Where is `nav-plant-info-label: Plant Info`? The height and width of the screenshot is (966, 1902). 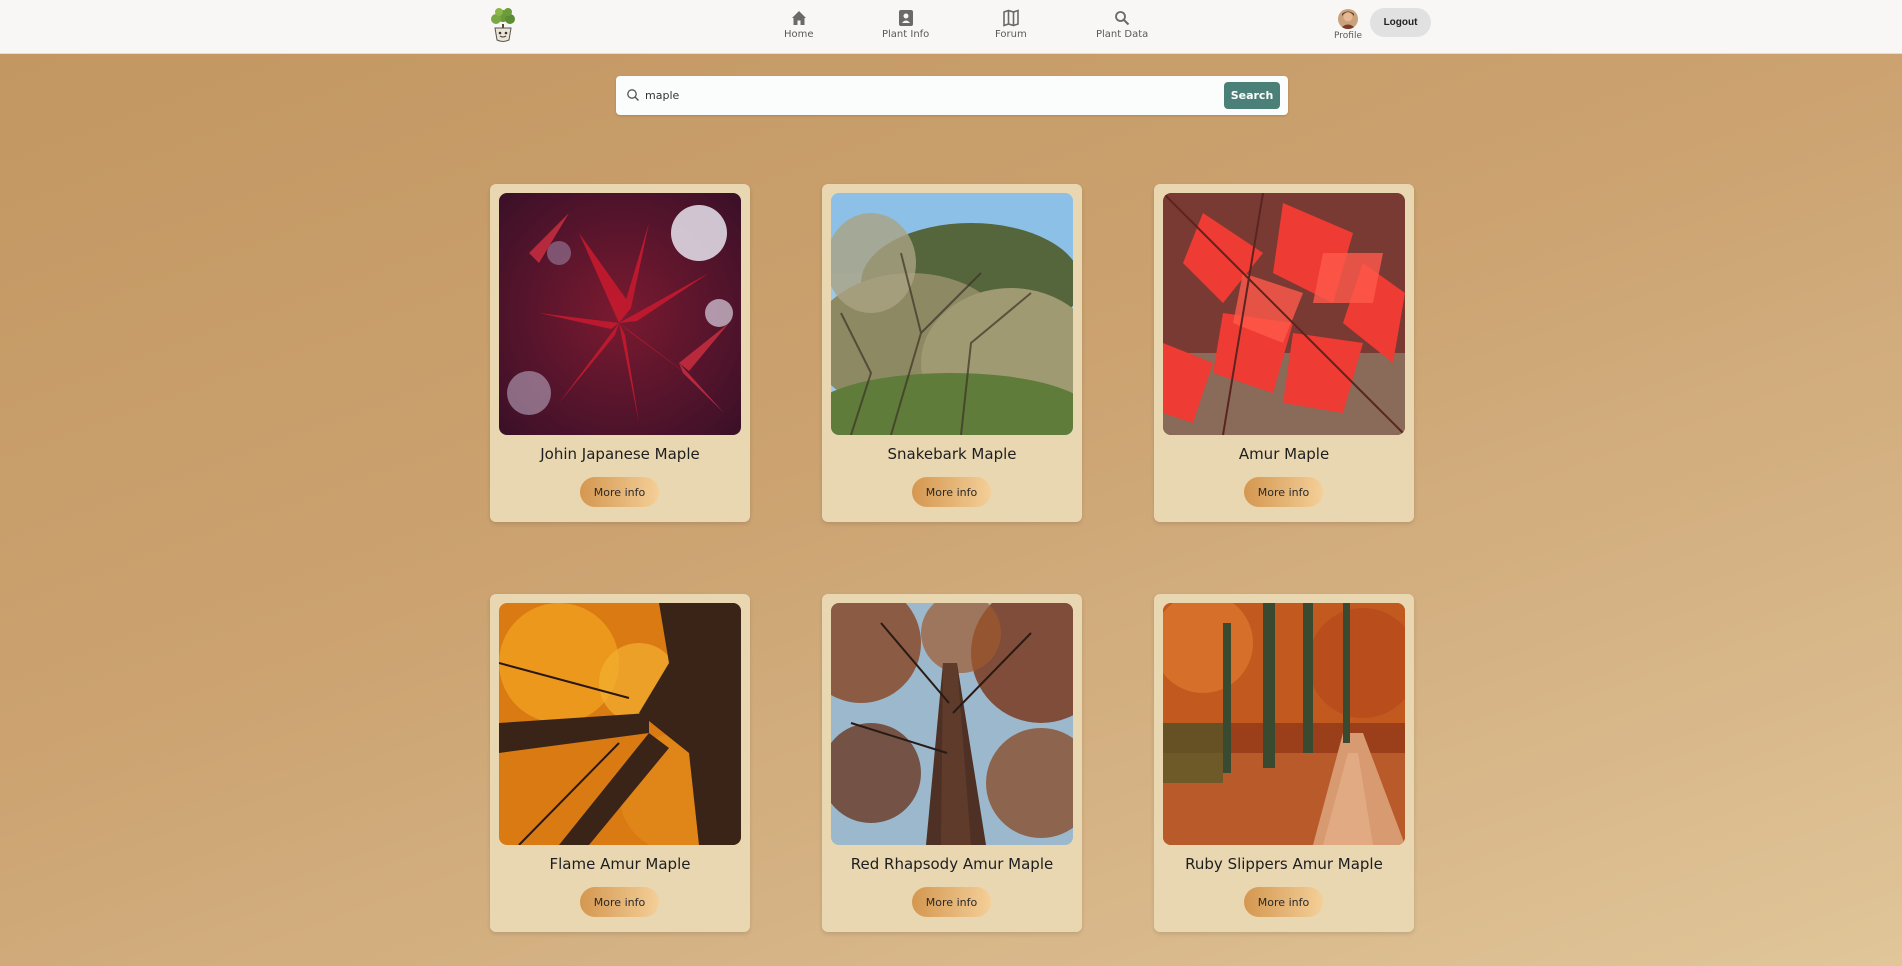 nav-plant-info-label: Plant Info is located at coordinates (906, 34).